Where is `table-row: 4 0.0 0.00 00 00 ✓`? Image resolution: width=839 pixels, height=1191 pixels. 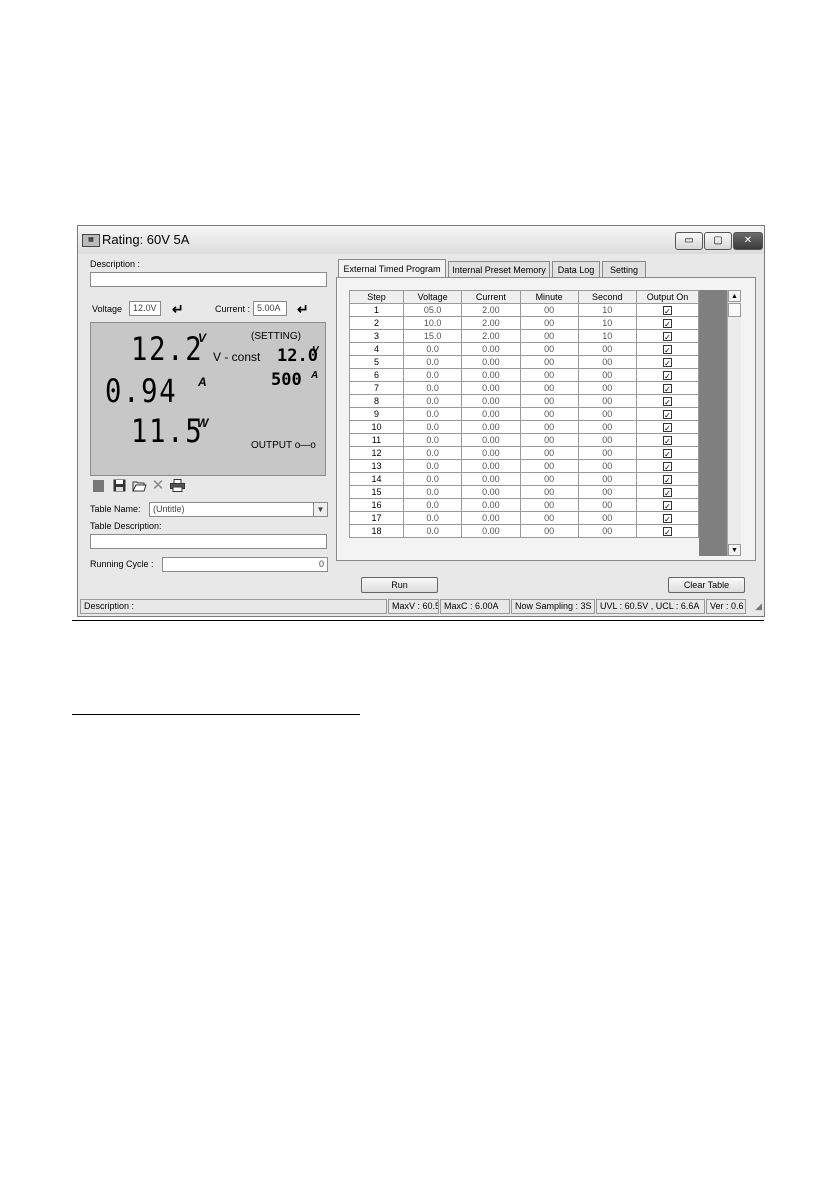
table-row: 4 0.0 0.00 00 00 ✓ is located at coordinates (524, 349).